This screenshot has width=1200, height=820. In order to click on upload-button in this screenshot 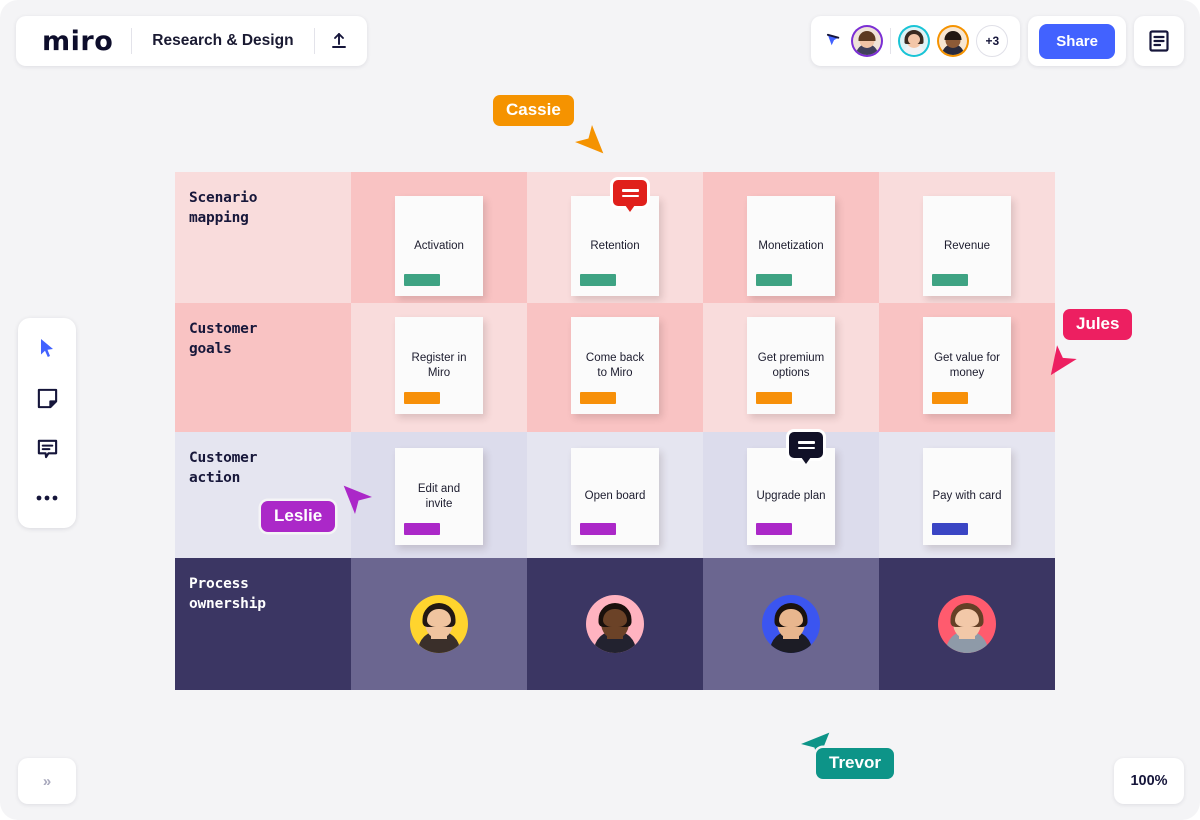, I will do `click(339, 41)`.